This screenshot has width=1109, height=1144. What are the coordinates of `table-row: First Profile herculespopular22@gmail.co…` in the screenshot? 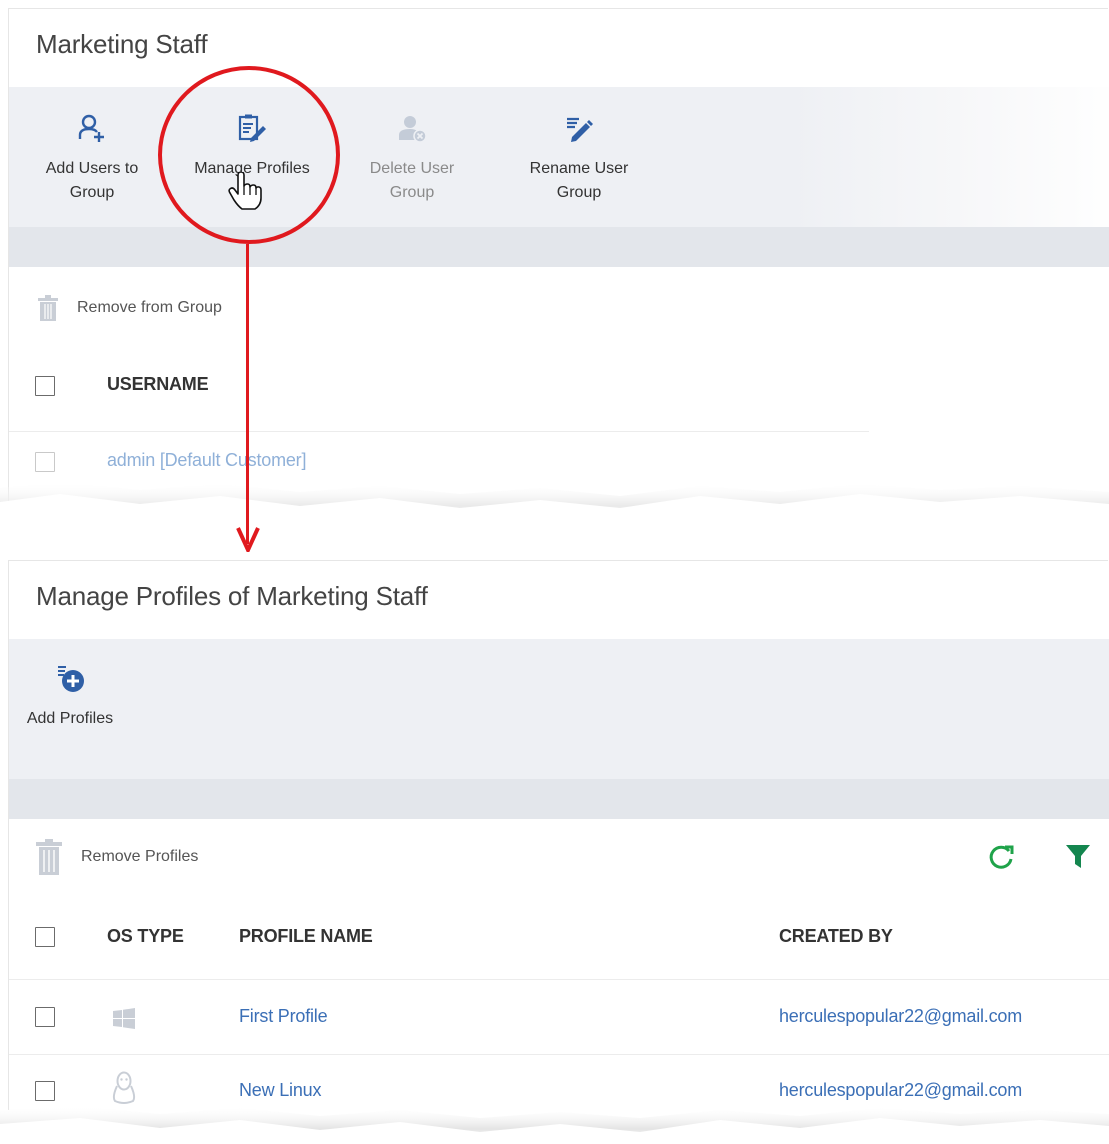 It's located at (559, 1017).